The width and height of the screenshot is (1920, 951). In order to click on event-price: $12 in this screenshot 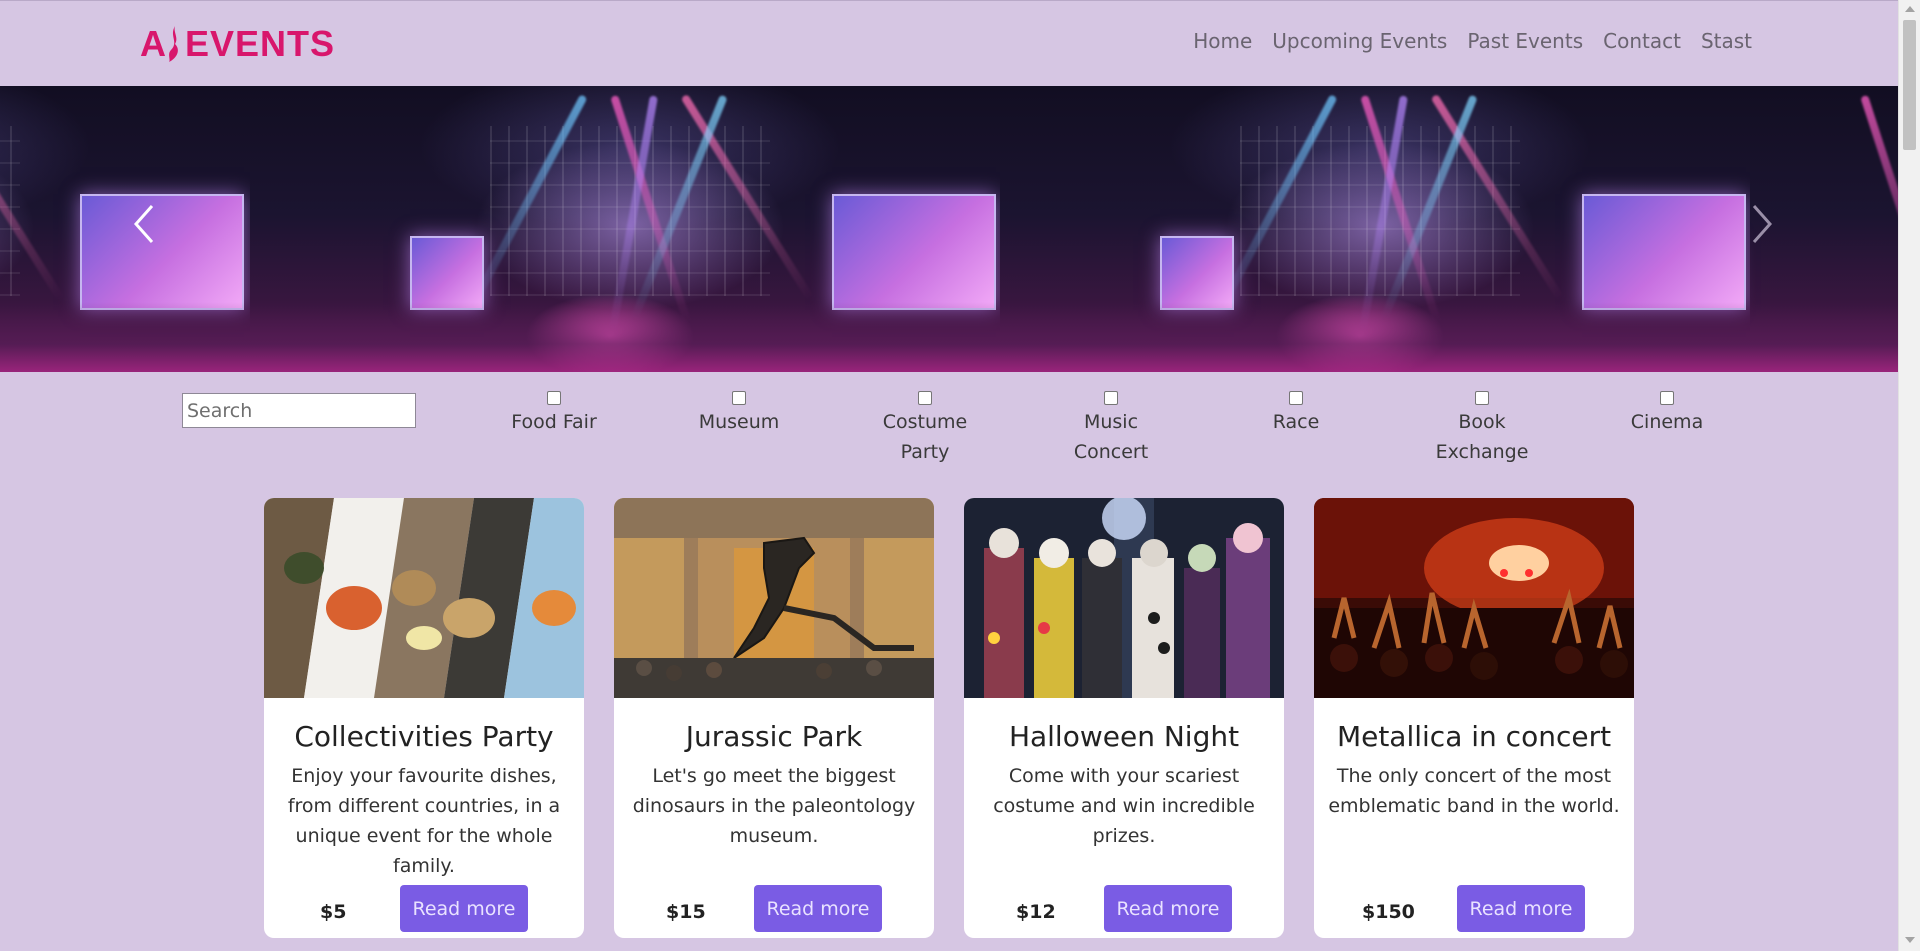, I will do `click(1036, 912)`.